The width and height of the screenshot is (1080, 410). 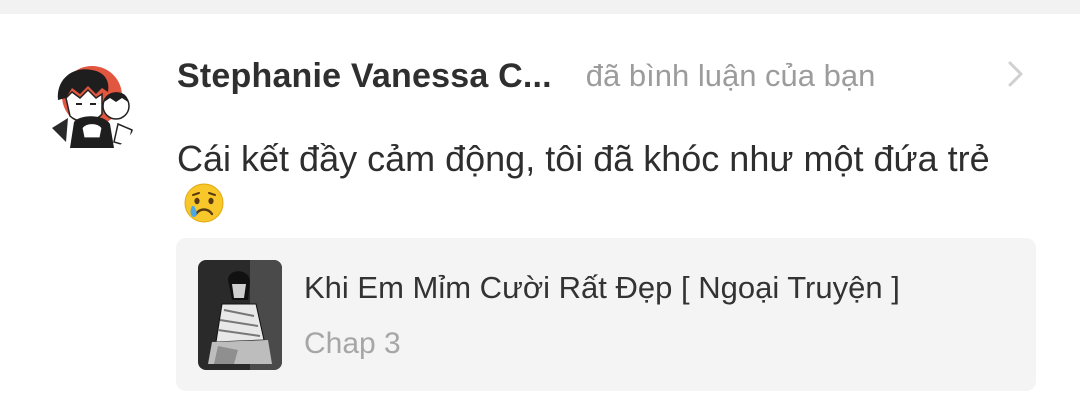 I want to click on comic-thumbnail-image, so click(x=240, y=315).